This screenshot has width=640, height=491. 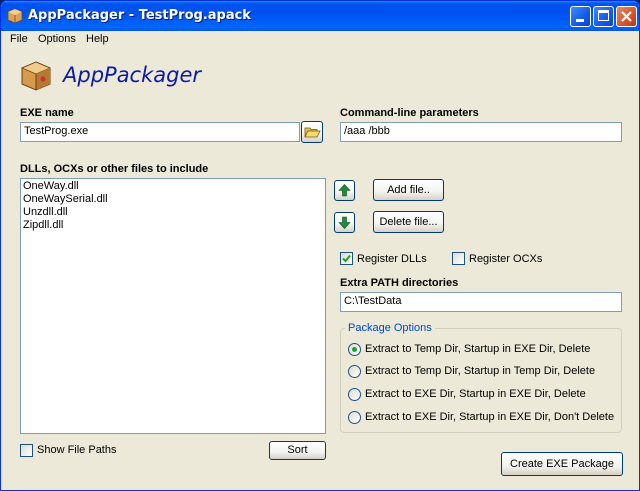 I want to click on sort-button-label: Sort, so click(x=297, y=450).